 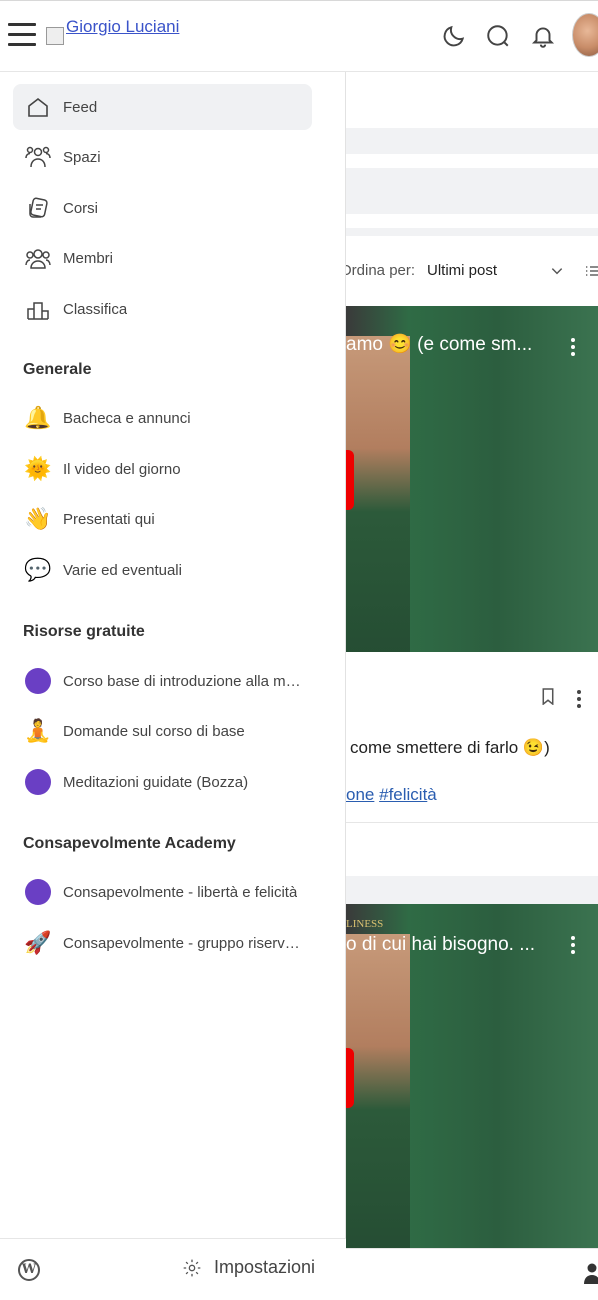 I want to click on speech-bubble-emoji-icon: 💬, so click(x=38, y=569).